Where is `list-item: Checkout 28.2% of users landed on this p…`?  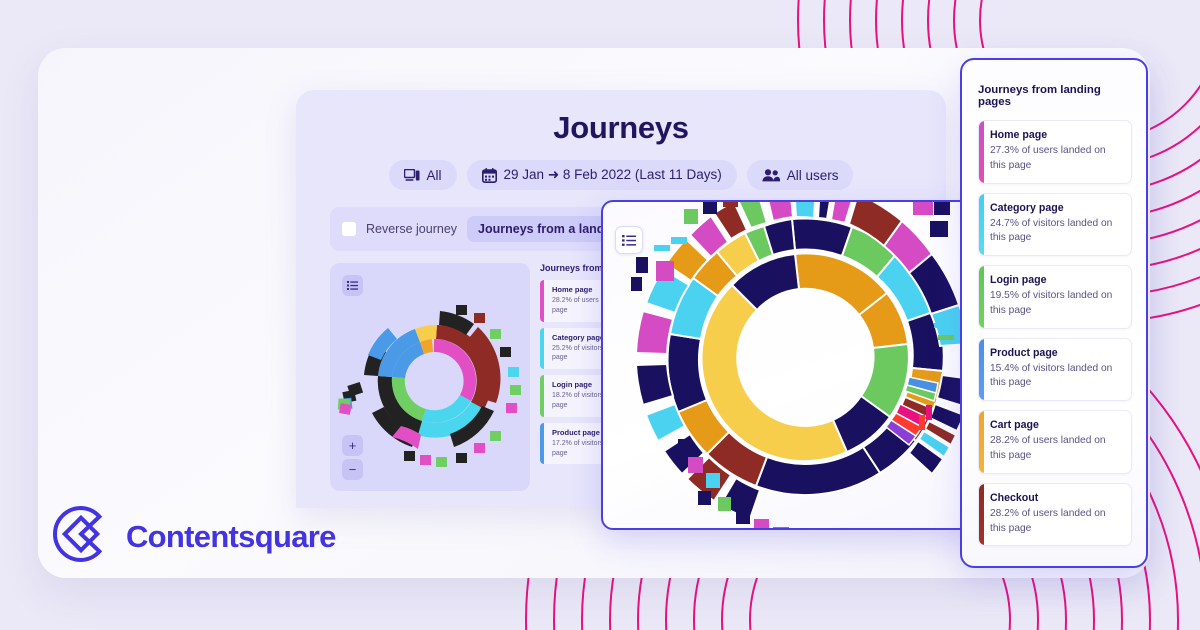 list-item: Checkout 28.2% of users landed on this p… is located at coordinates (1055, 514).